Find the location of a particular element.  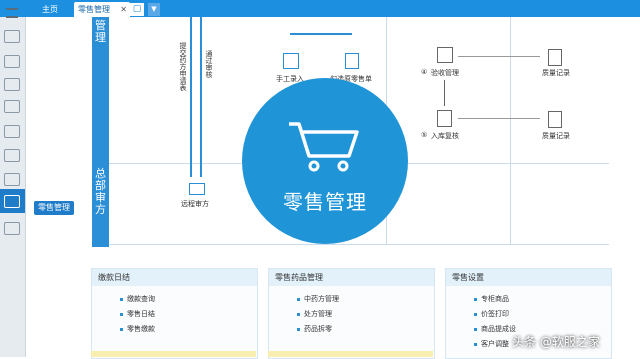

list-item: 专柜商品 is located at coordinates (491, 299).